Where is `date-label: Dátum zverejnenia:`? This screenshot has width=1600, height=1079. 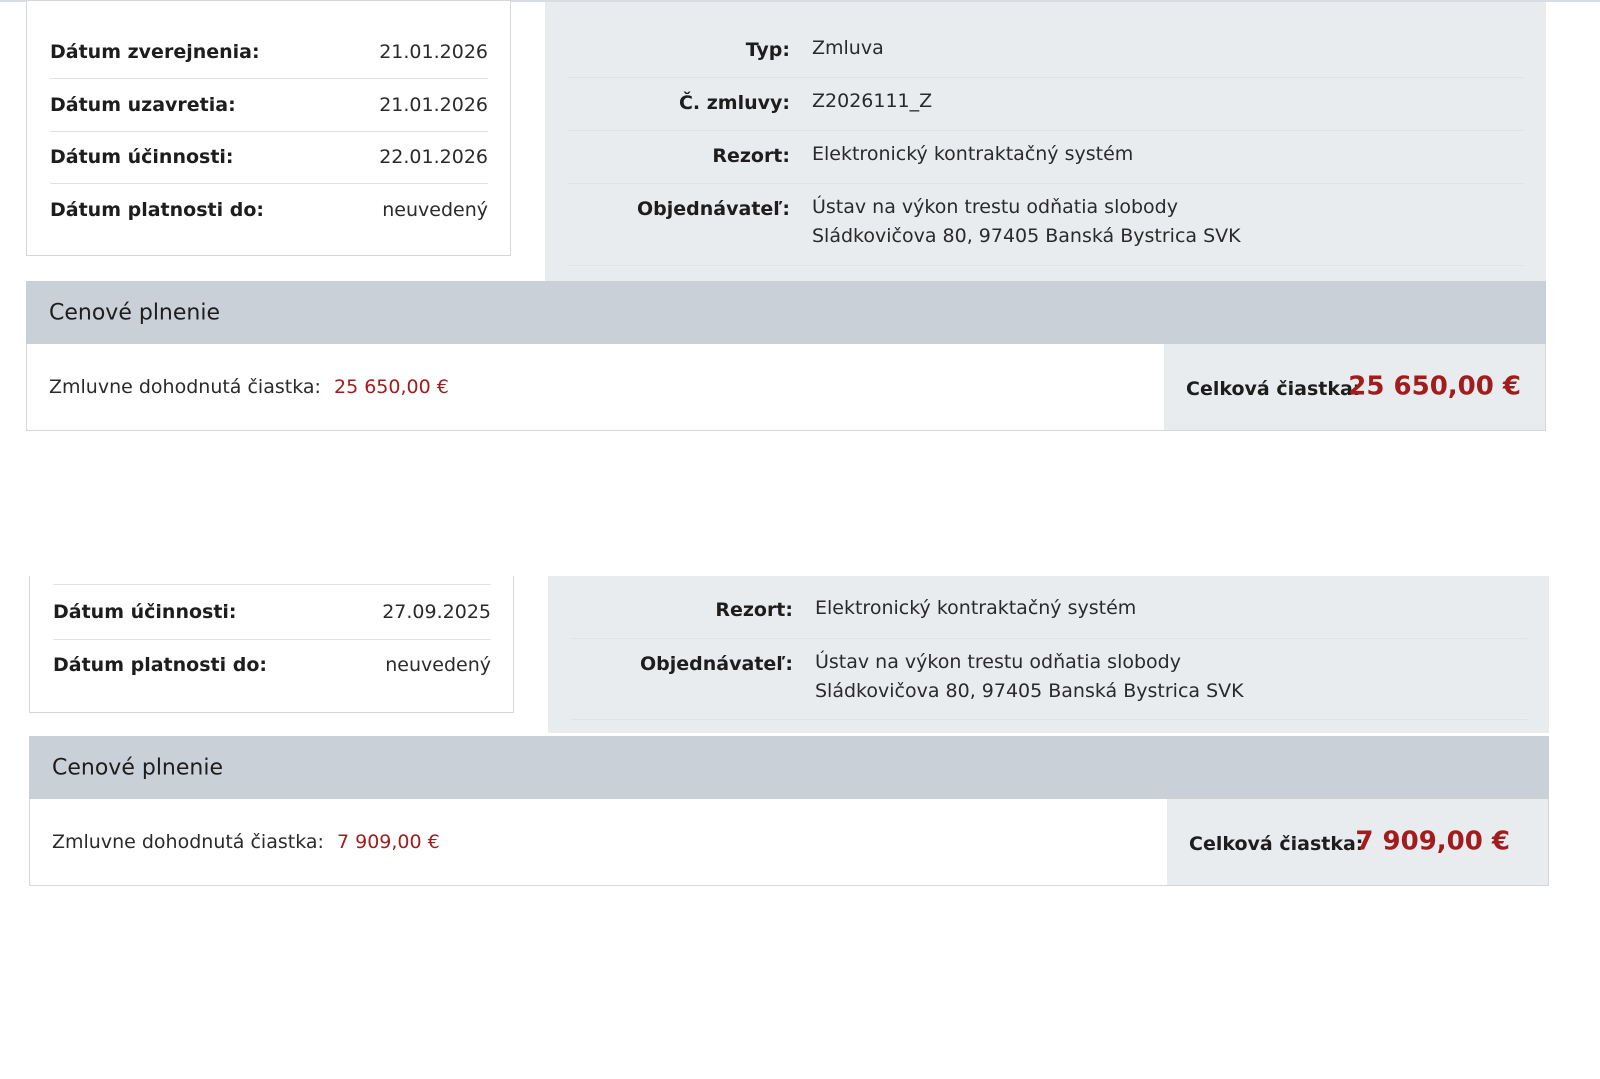 date-label: Dátum zverejnenia: is located at coordinates (155, 51).